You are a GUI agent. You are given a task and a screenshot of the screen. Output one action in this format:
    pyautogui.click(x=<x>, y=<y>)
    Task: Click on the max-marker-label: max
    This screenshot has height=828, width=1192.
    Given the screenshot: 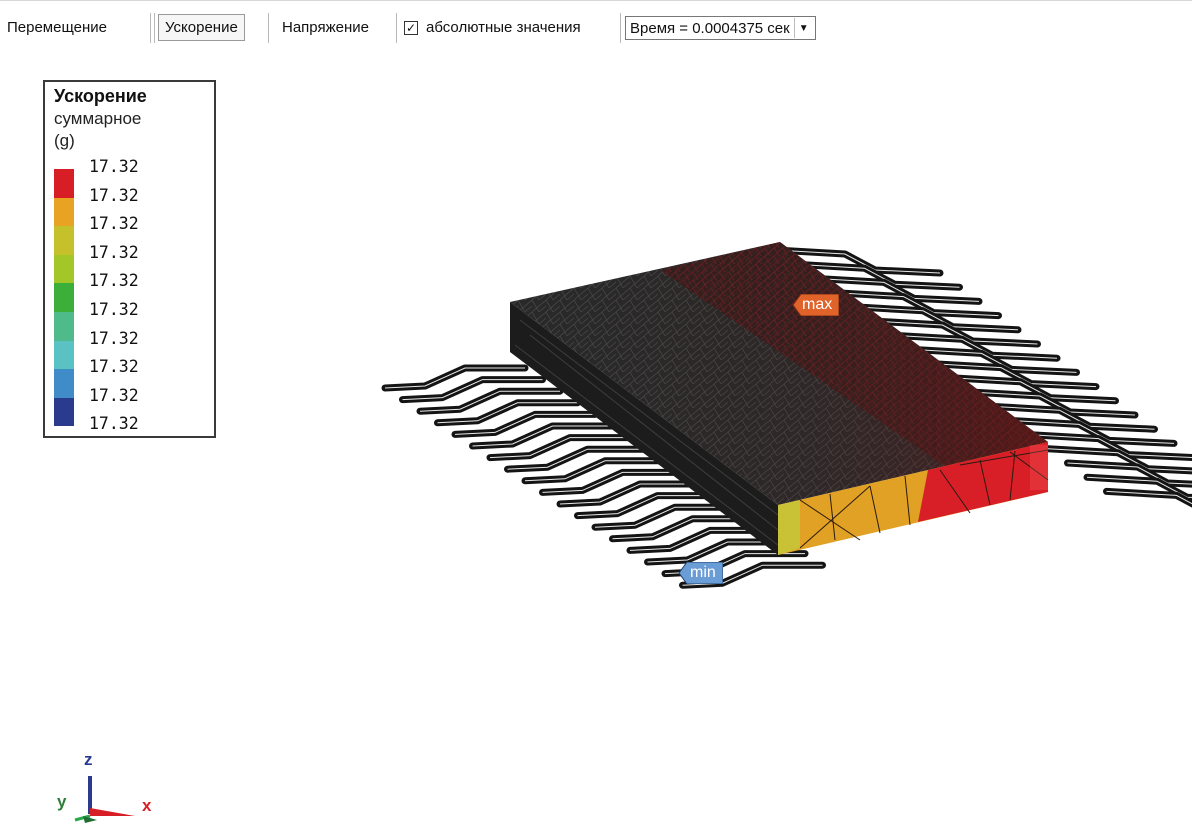 What is the action you would take?
    pyautogui.click(x=817, y=305)
    